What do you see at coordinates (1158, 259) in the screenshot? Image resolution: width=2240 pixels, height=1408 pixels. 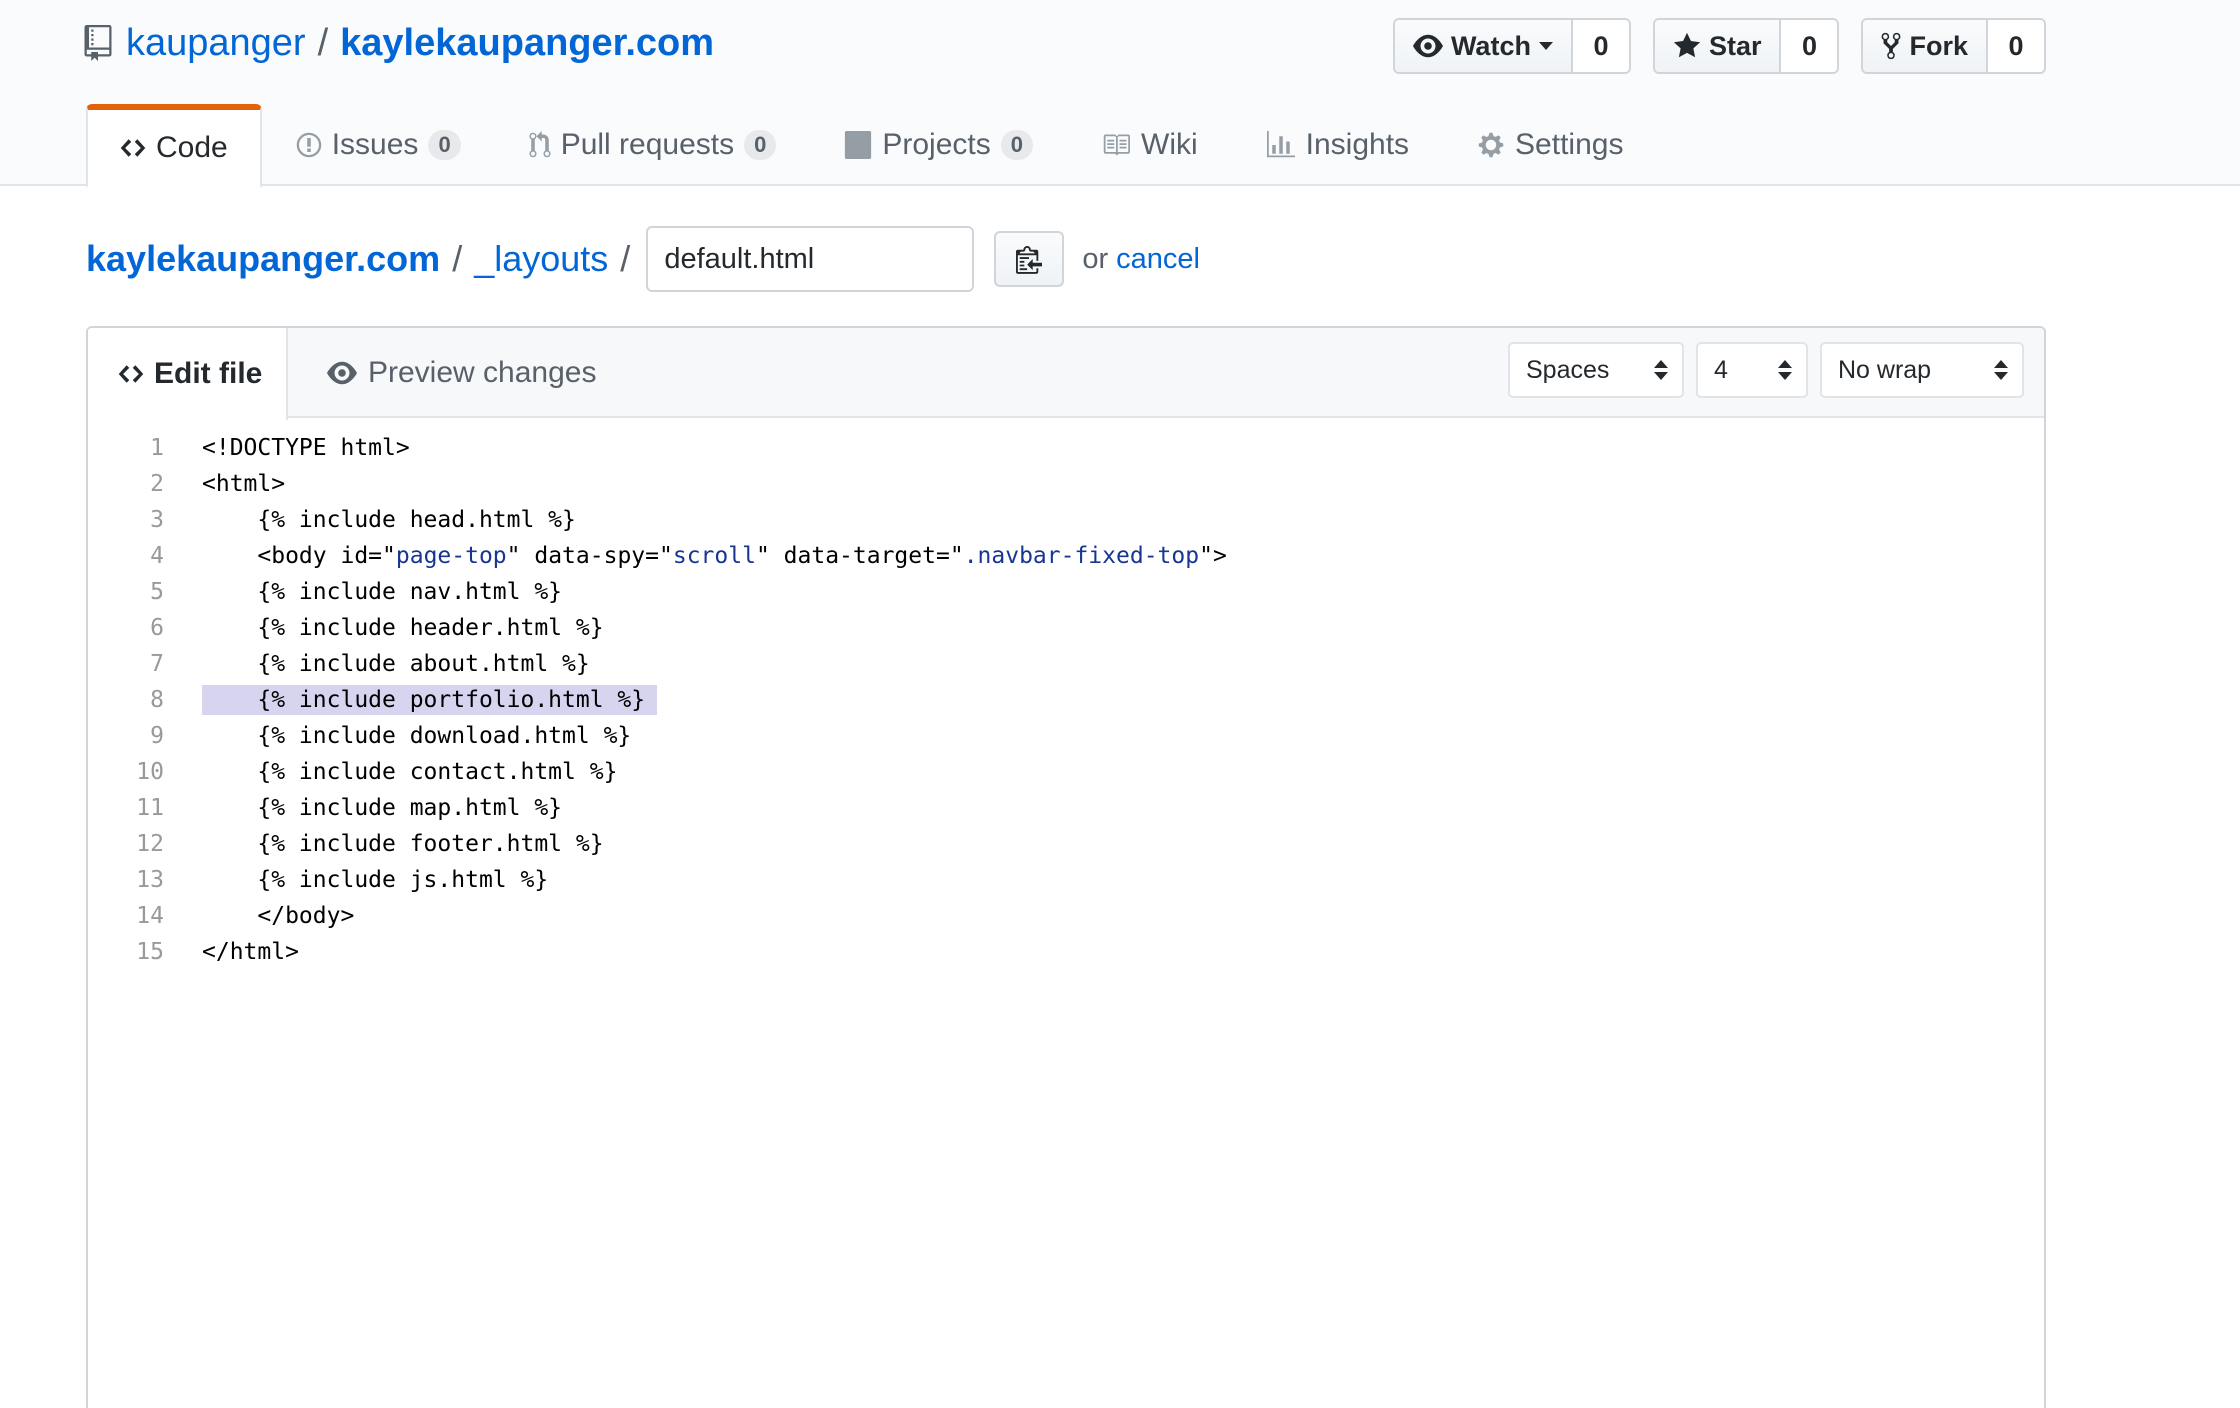 I see `cancel-link: cancel` at bounding box center [1158, 259].